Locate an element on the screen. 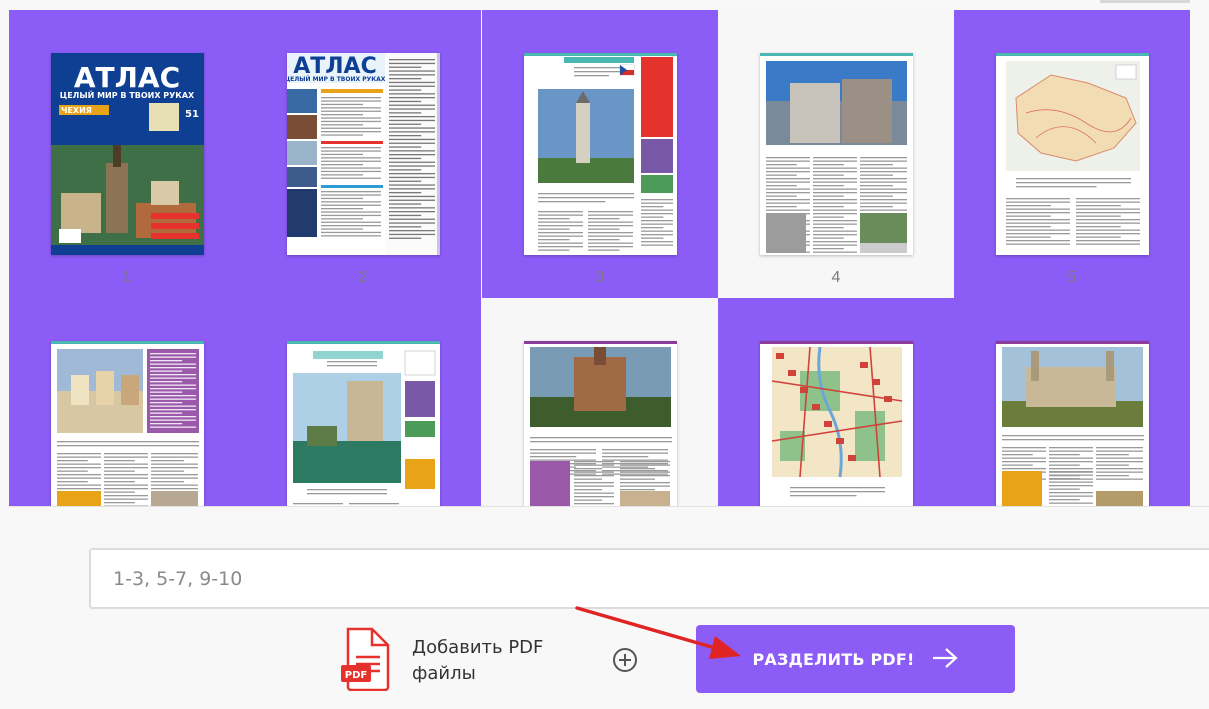  page-thumbnail-6: 6 is located at coordinates (127, 402).